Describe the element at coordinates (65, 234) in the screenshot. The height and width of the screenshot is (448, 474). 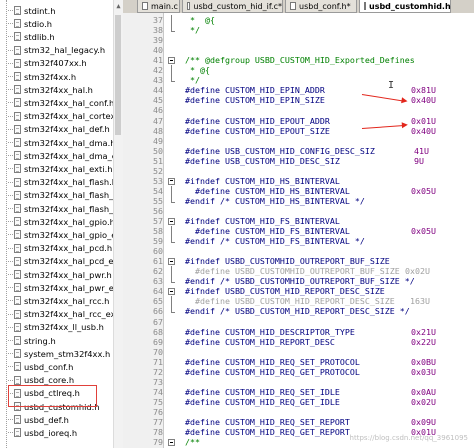
I see `file-tree-item: stm32f4xx_hal_gpio_ex.h` at that location.